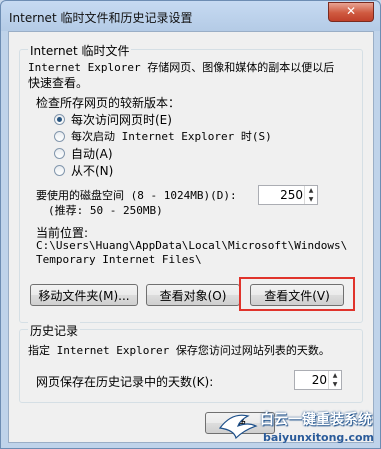 The image size is (381, 449). What do you see at coordinates (181, 67) in the screenshot?
I see `temp-files-description-line1: Internet Explorer 存储网页、图像和媒体的副本以便以后` at bounding box center [181, 67].